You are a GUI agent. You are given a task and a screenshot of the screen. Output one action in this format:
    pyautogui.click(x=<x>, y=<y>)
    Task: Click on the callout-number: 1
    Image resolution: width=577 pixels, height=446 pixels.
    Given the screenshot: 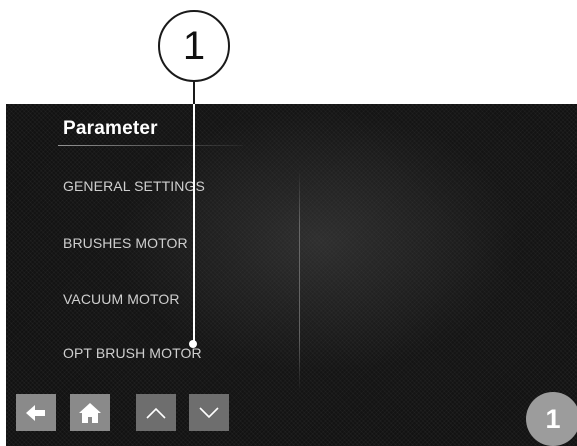 What is the action you would take?
    pyautogui.click(x=194, y=45)
    